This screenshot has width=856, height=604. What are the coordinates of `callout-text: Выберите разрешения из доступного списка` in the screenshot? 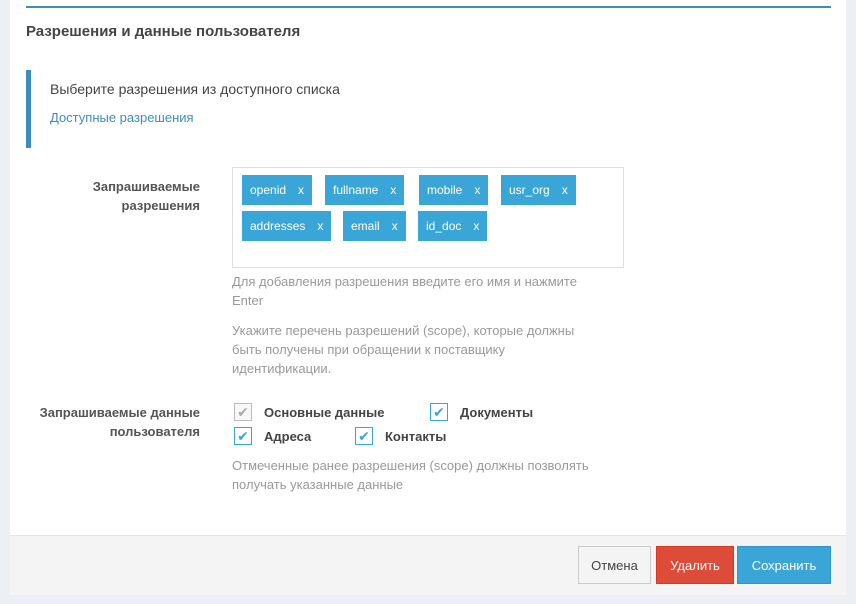 It's located at (195, 89).